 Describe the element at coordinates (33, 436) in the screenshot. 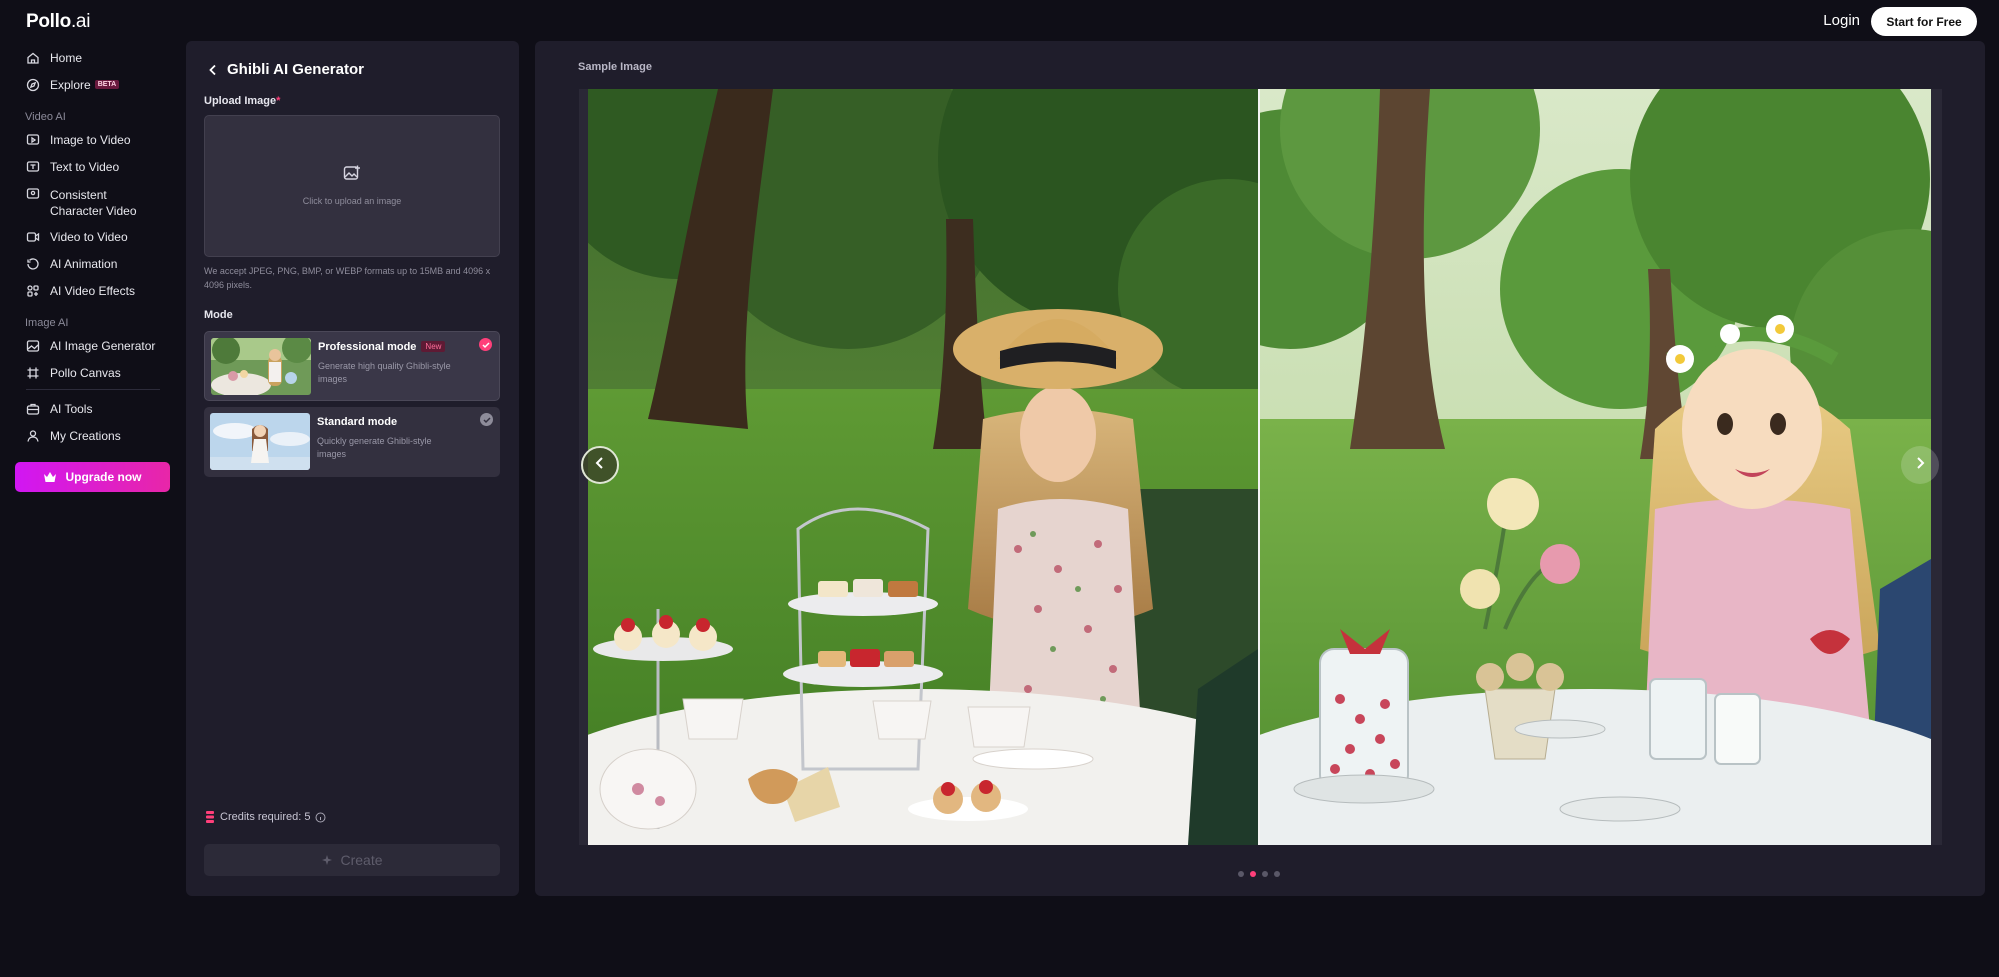

I see `user-icon` at that location.